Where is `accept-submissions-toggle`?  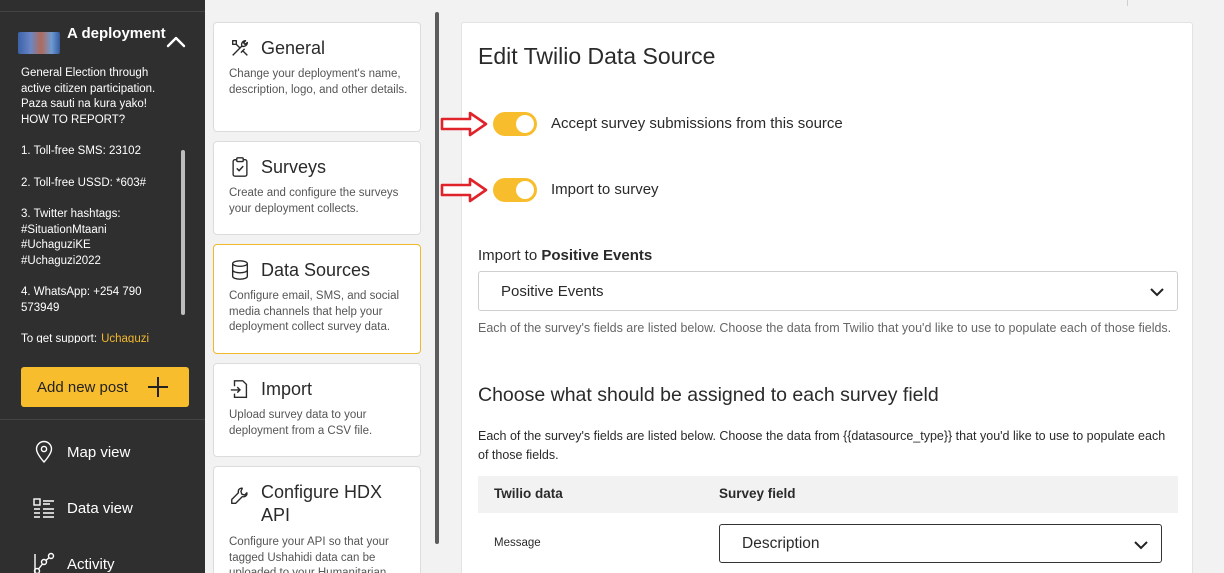 accept-submissions-toggle is located at coordinates (515, 124).